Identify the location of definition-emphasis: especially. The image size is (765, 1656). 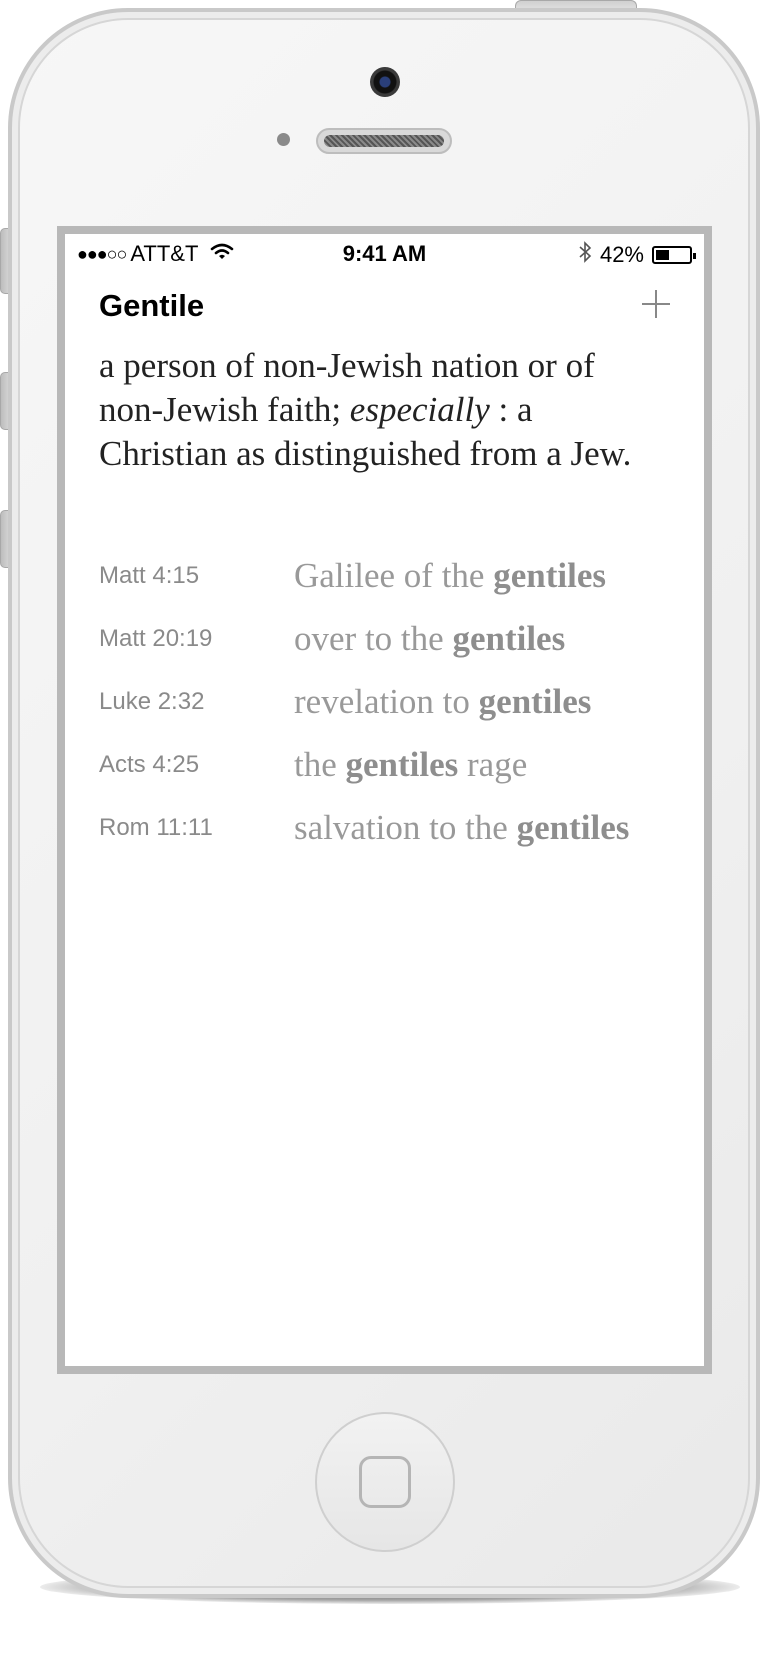
(419, 409).